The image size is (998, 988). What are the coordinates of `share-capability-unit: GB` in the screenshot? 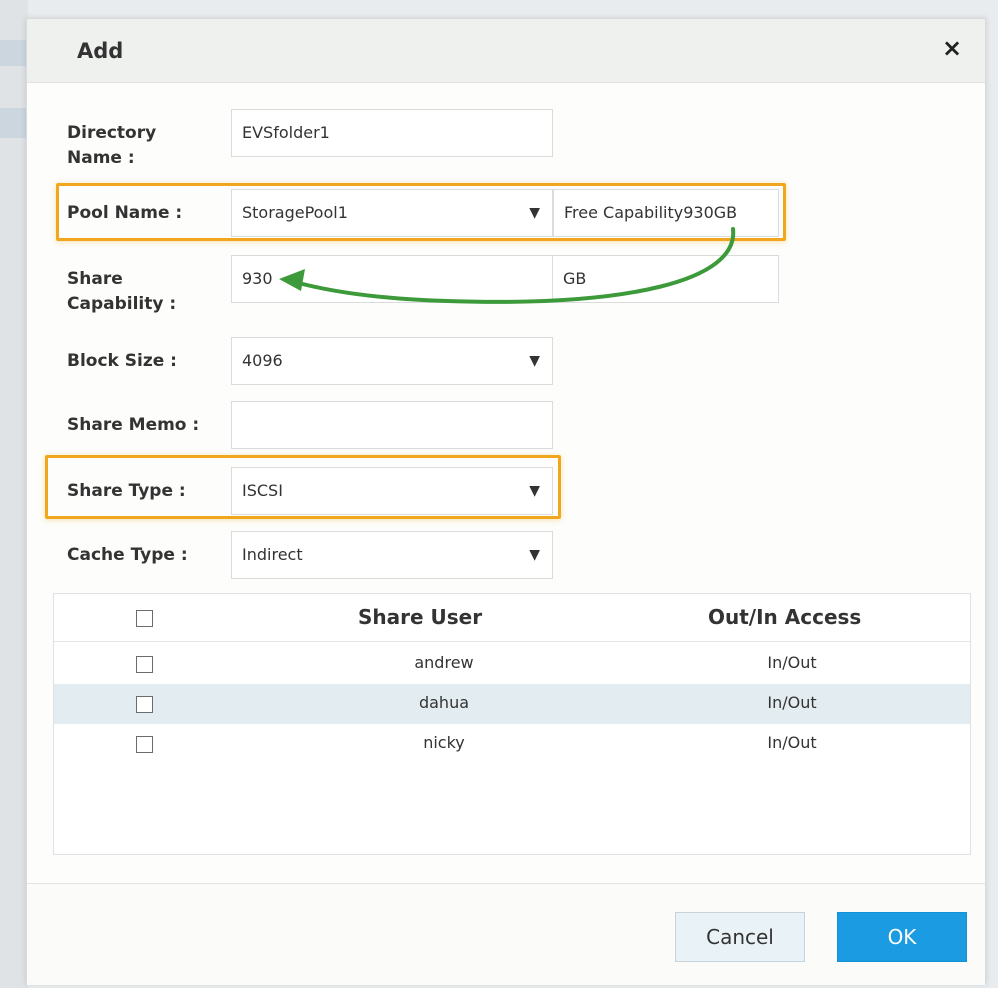 It's located at (575, 278).